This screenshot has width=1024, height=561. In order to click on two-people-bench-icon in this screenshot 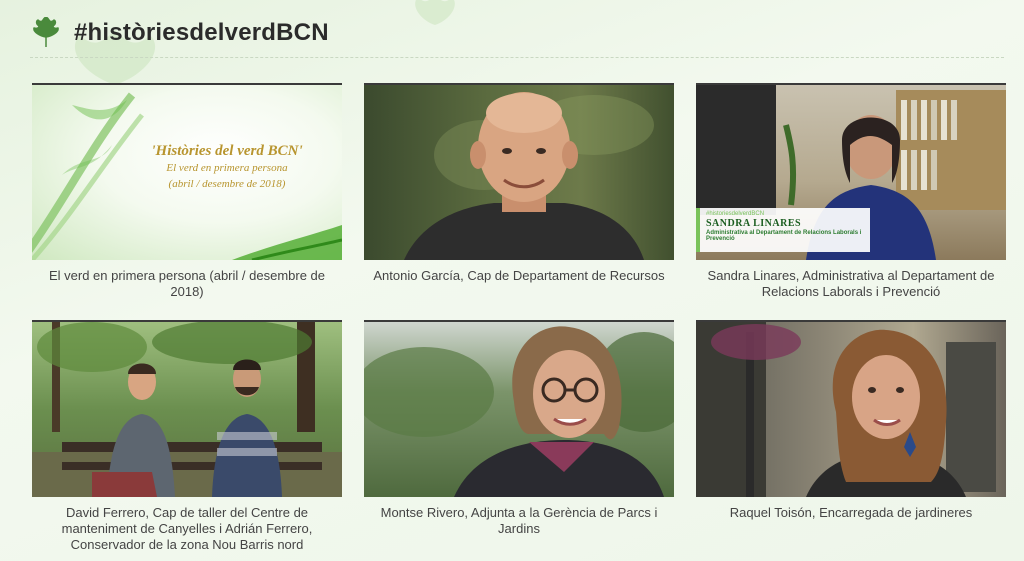, I will do `click(187, 409)`.